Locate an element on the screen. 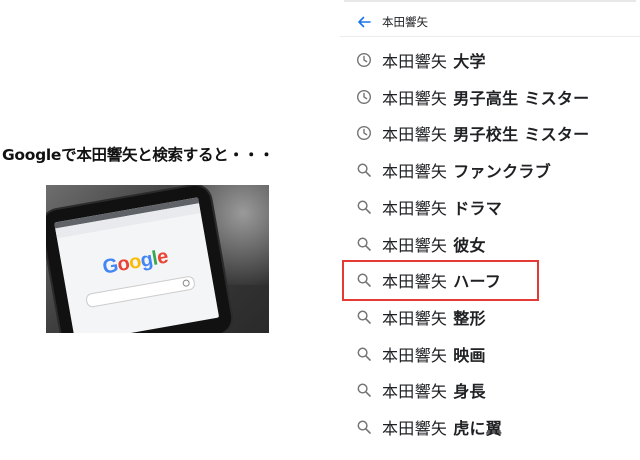 The width and height of the screenshot is (640, 460). caption-text: Googleで本田響矢と検索すると・・・ is located at coordinates (138, 155).